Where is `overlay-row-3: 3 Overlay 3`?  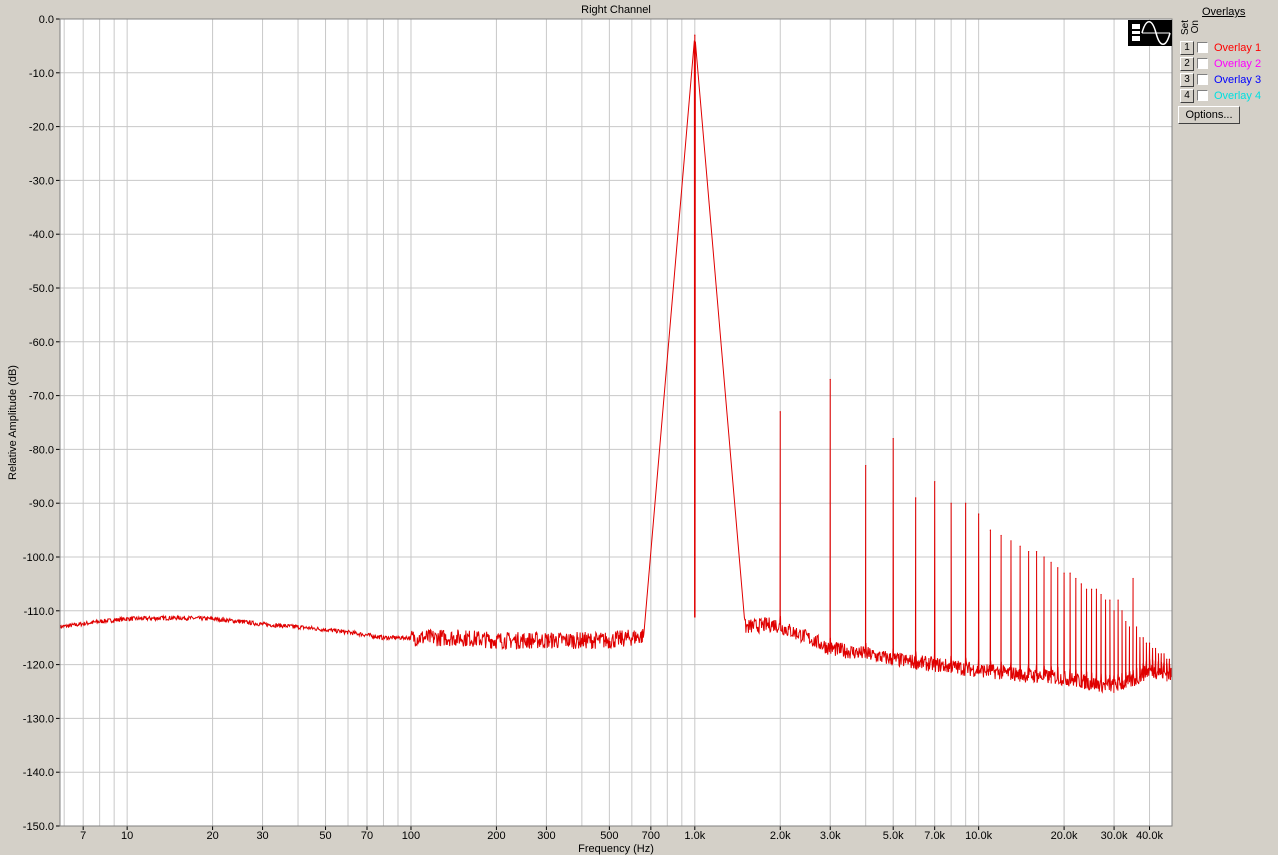 overlay-row-3: 3 Overlay 3 is located at coordinates (1228, 80).